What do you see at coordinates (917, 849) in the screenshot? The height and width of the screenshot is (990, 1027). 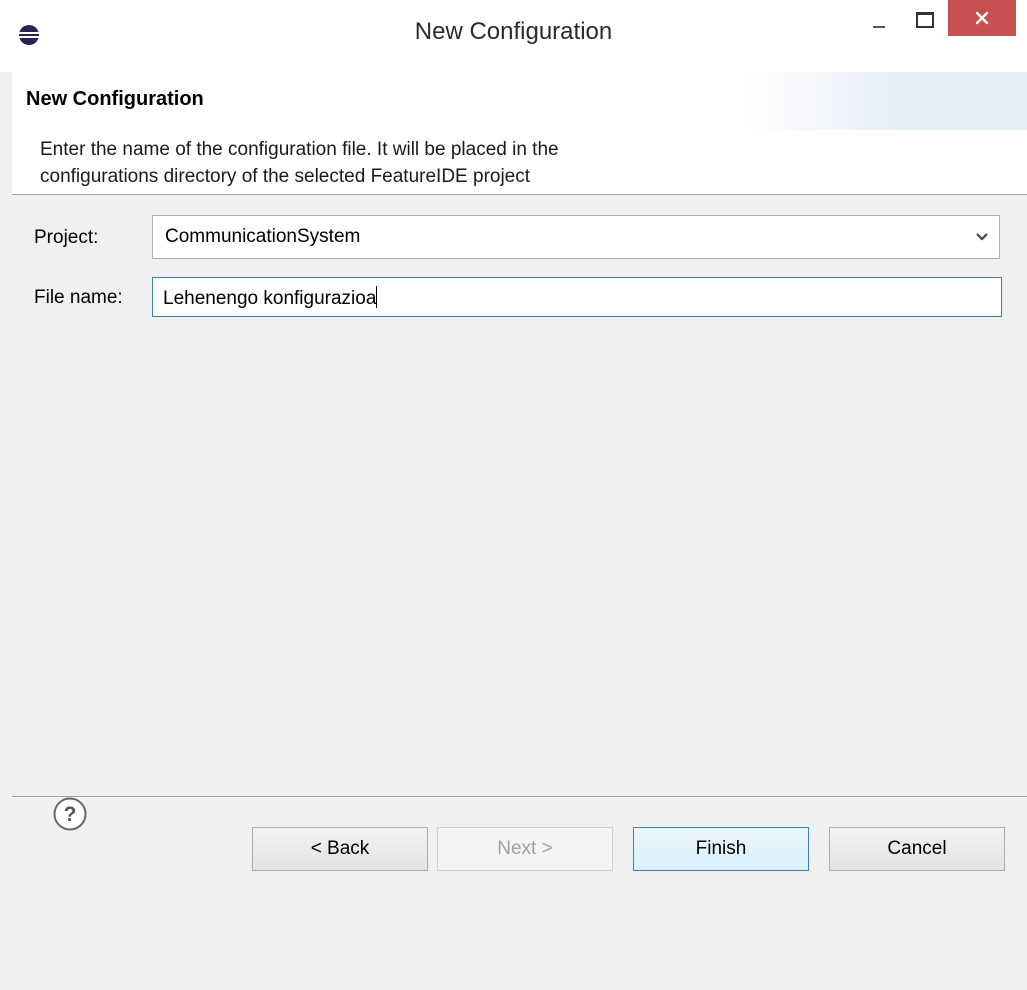 I see `cancel-button: Cancel` at bounding box center [917, 849].